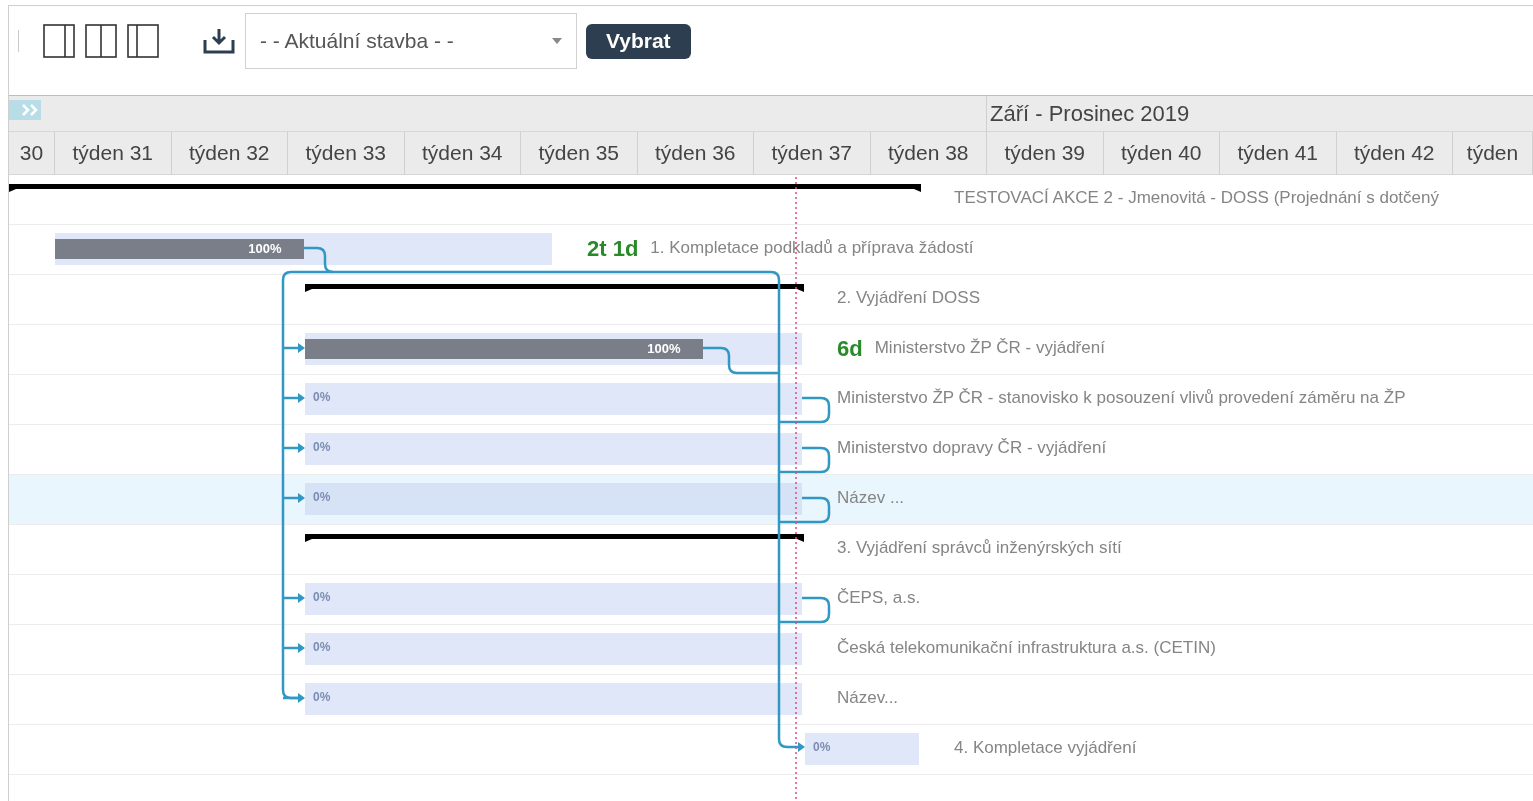 The width and height of the screenshot is (1533, 801). What do you see at coordinates (989, 348) in the screenshot?
I see `task-label: Ministerstvo ŽP ČR - vyjádření` at bounding box center [989, 348].